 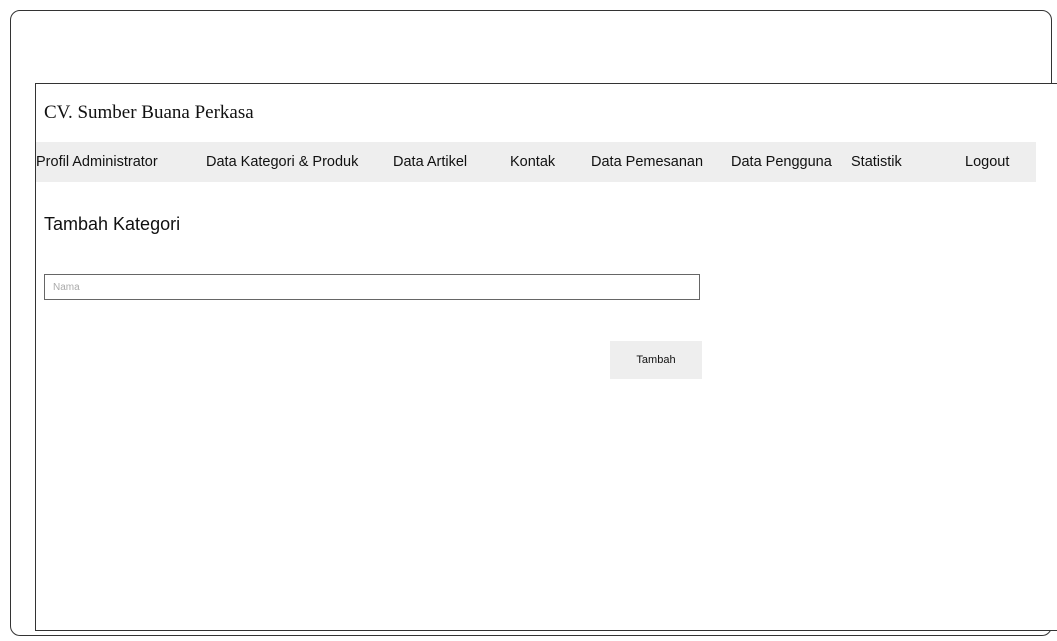 What do you see at coordinates (781, 162) in the screenshot?
I see `nav-item-data-pengguna: Data Pengguna` at bounding box center [781, 162].